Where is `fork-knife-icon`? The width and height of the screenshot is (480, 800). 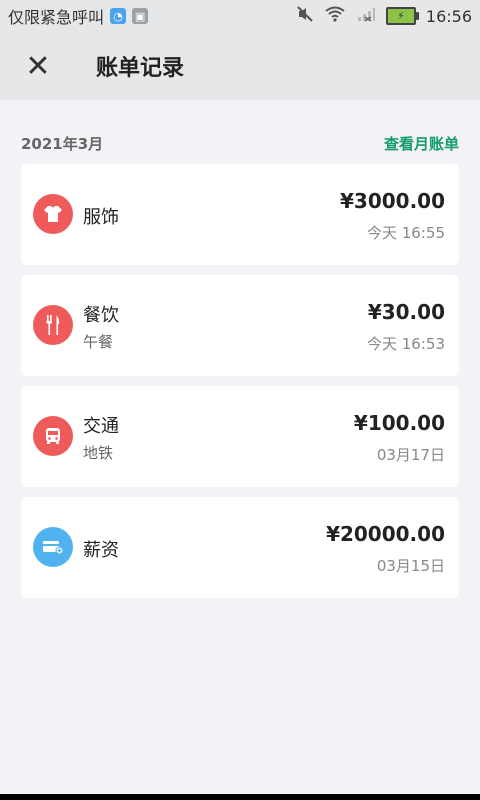
fork-knife-icon is located at coordinates (53, 325).